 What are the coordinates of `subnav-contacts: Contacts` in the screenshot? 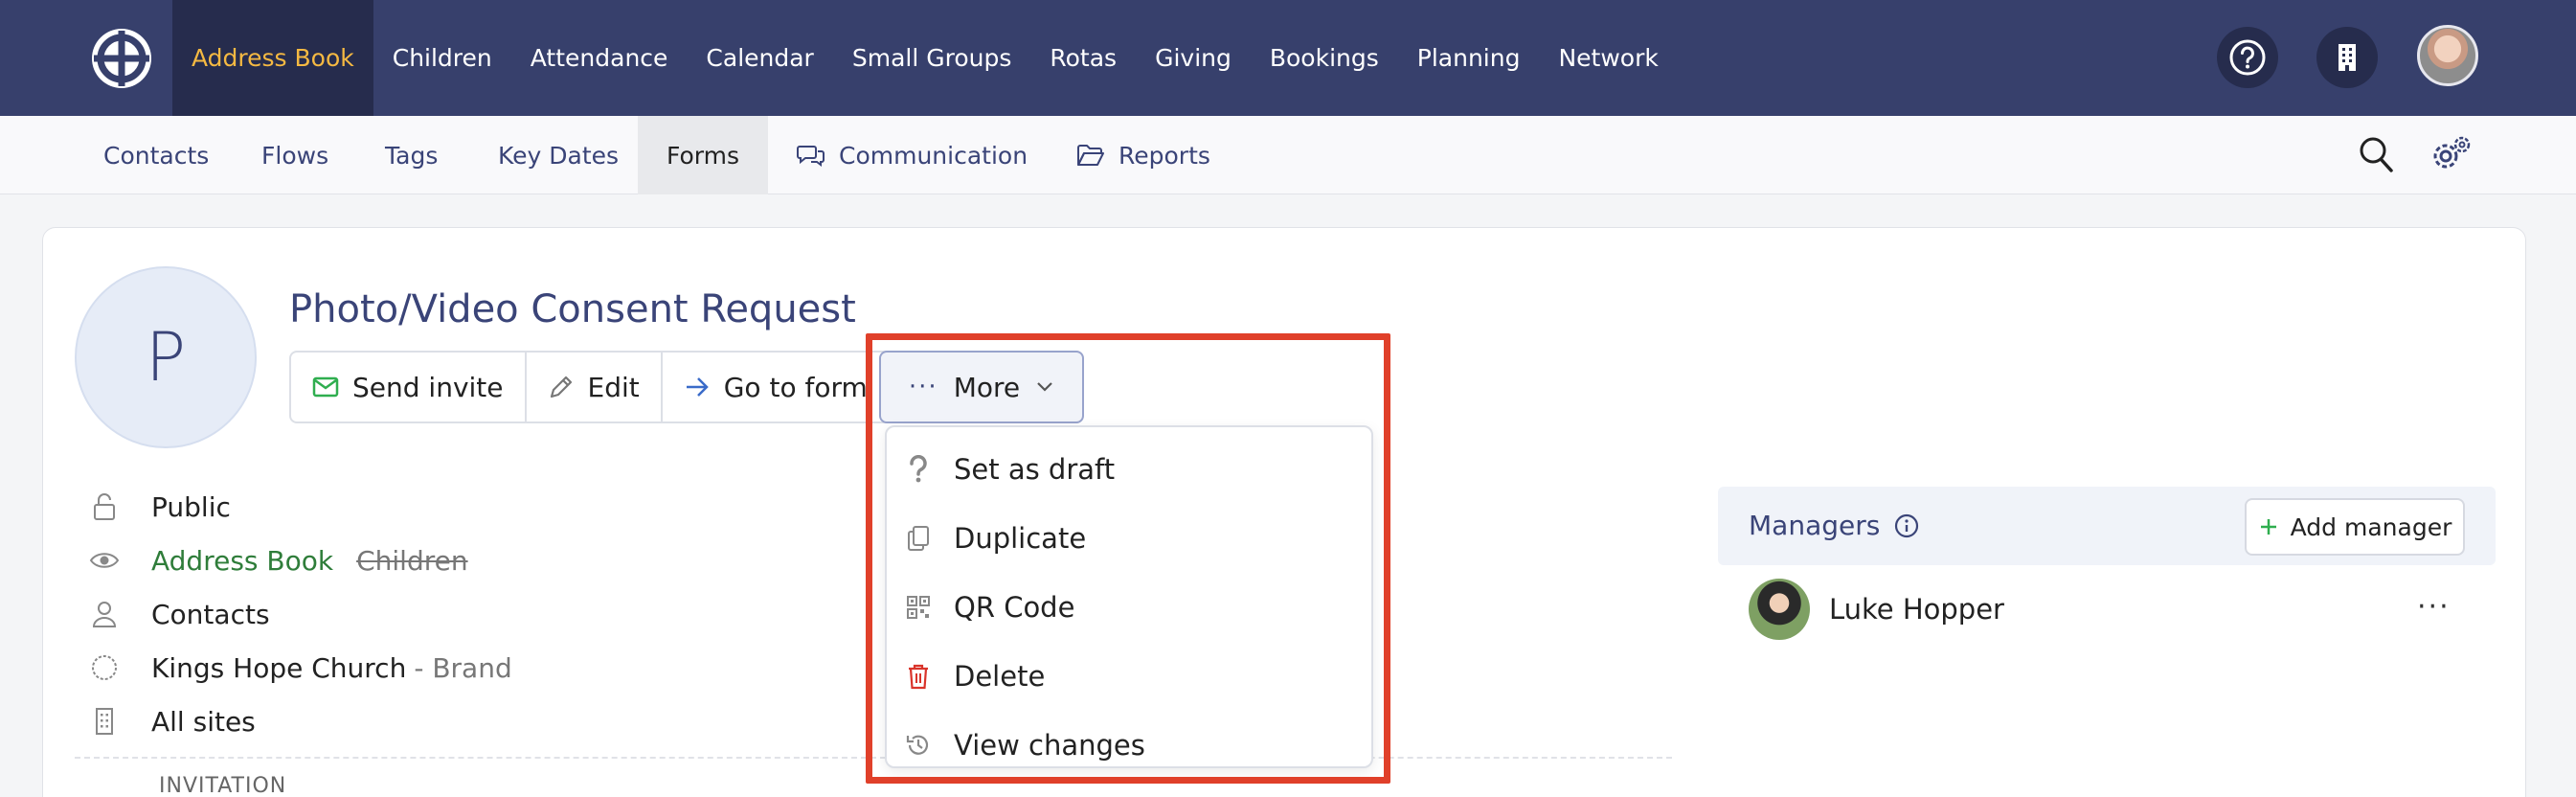 It's located at (156, 155).